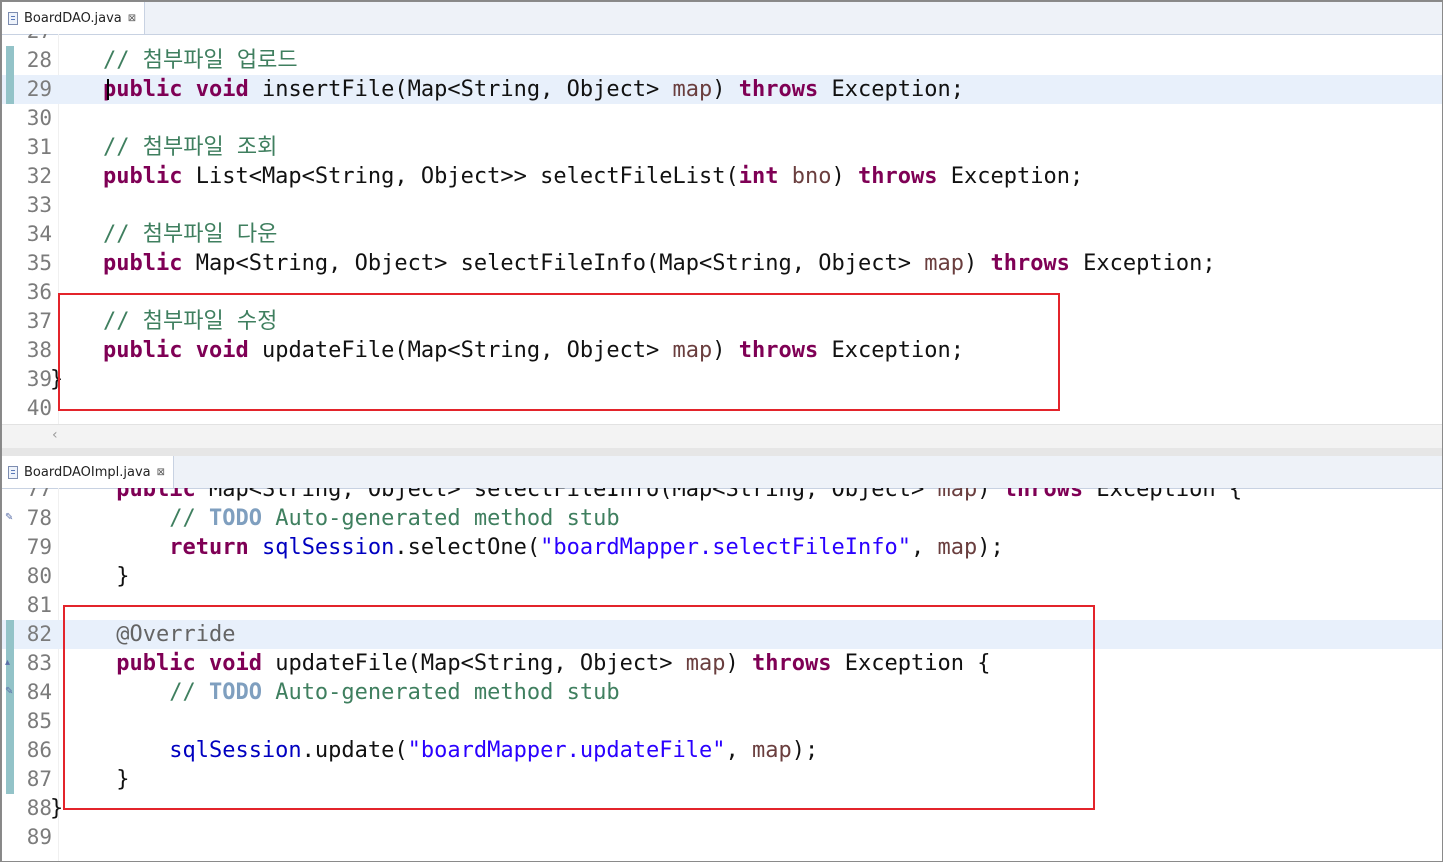 The width and height of the screenshot is (1443, 862). Describe the element at coordinates (39, 379) in the screenshot. I see `line-number: 39` at that location.